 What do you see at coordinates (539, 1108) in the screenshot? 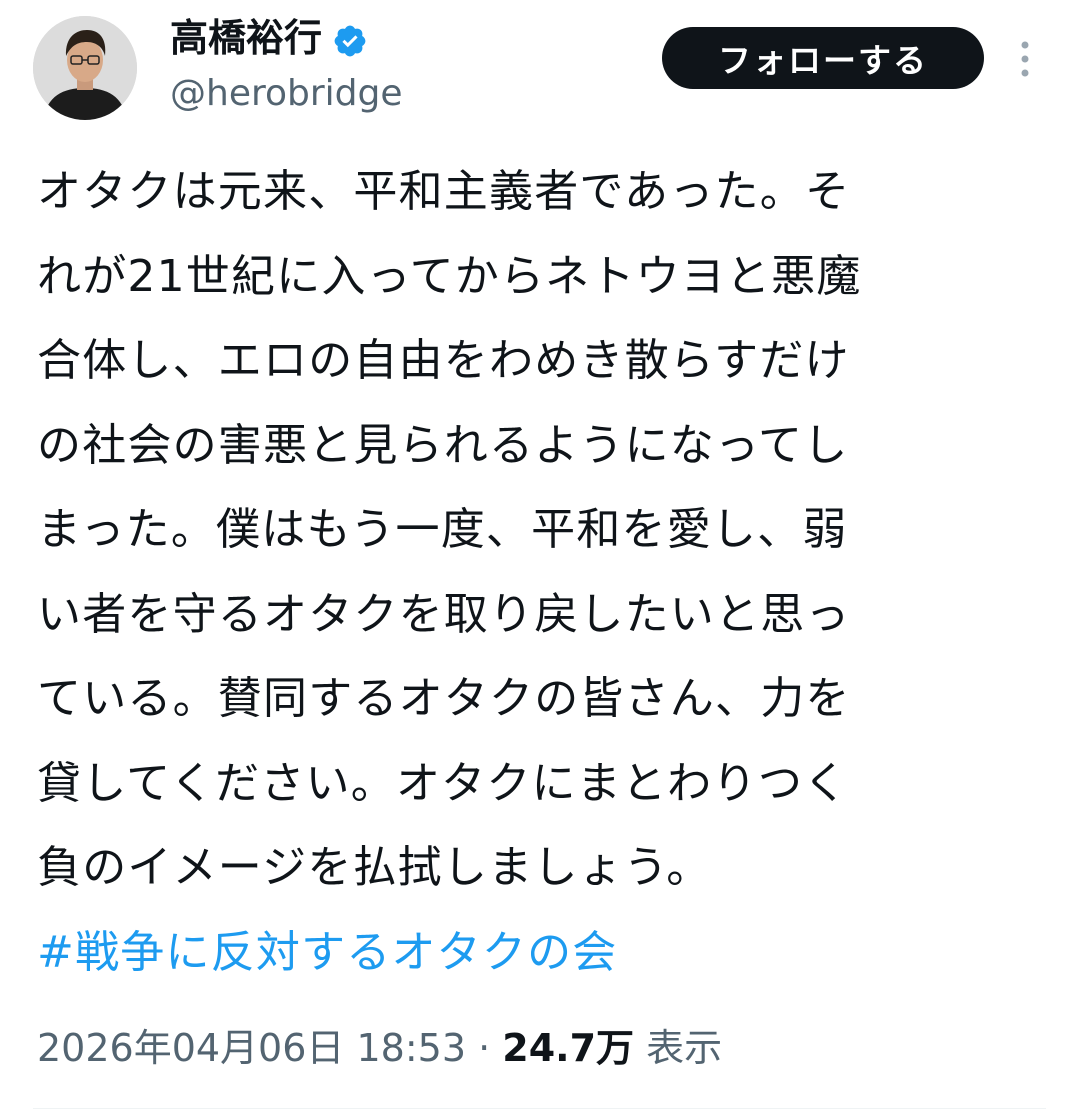
I see `divider` at bounding box center [539, 1108].